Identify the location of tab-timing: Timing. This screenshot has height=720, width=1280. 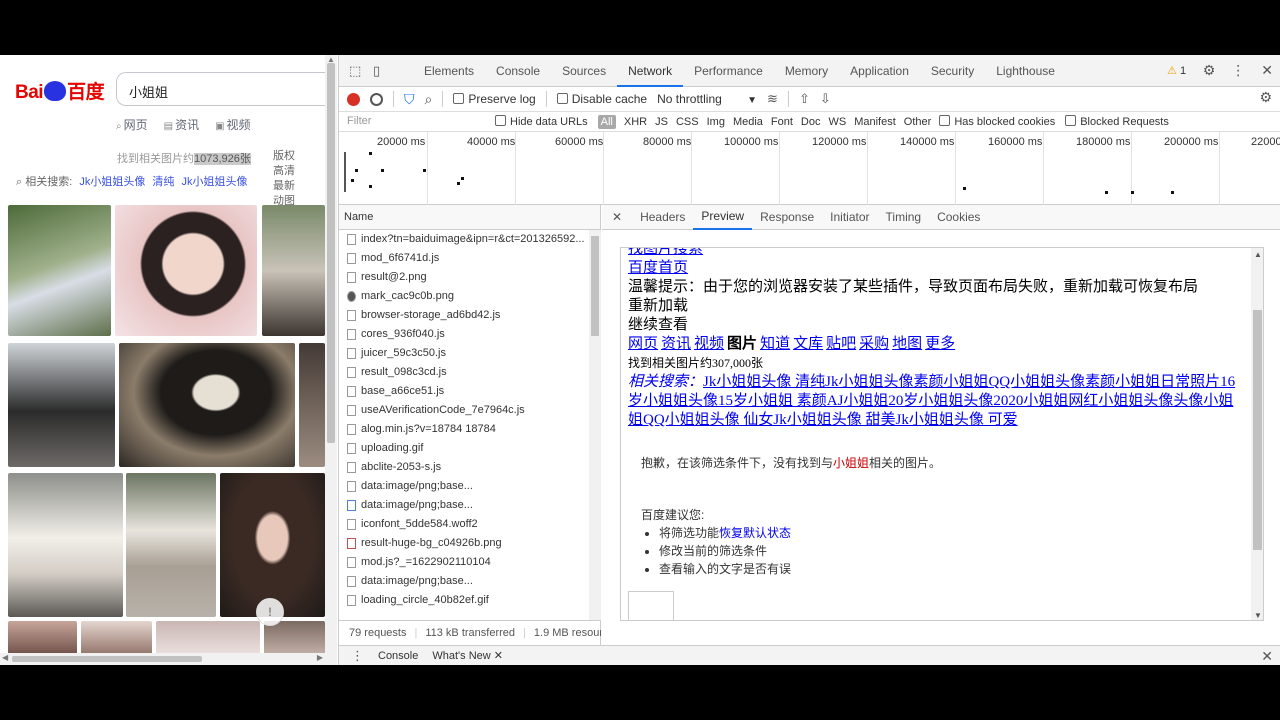
(904, 217).